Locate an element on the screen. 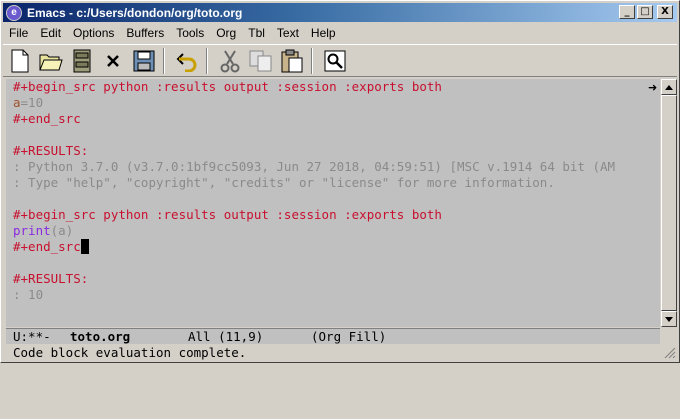 This screenshot has width=680, height=419. close-button: X is located at coordinates (665, 12).